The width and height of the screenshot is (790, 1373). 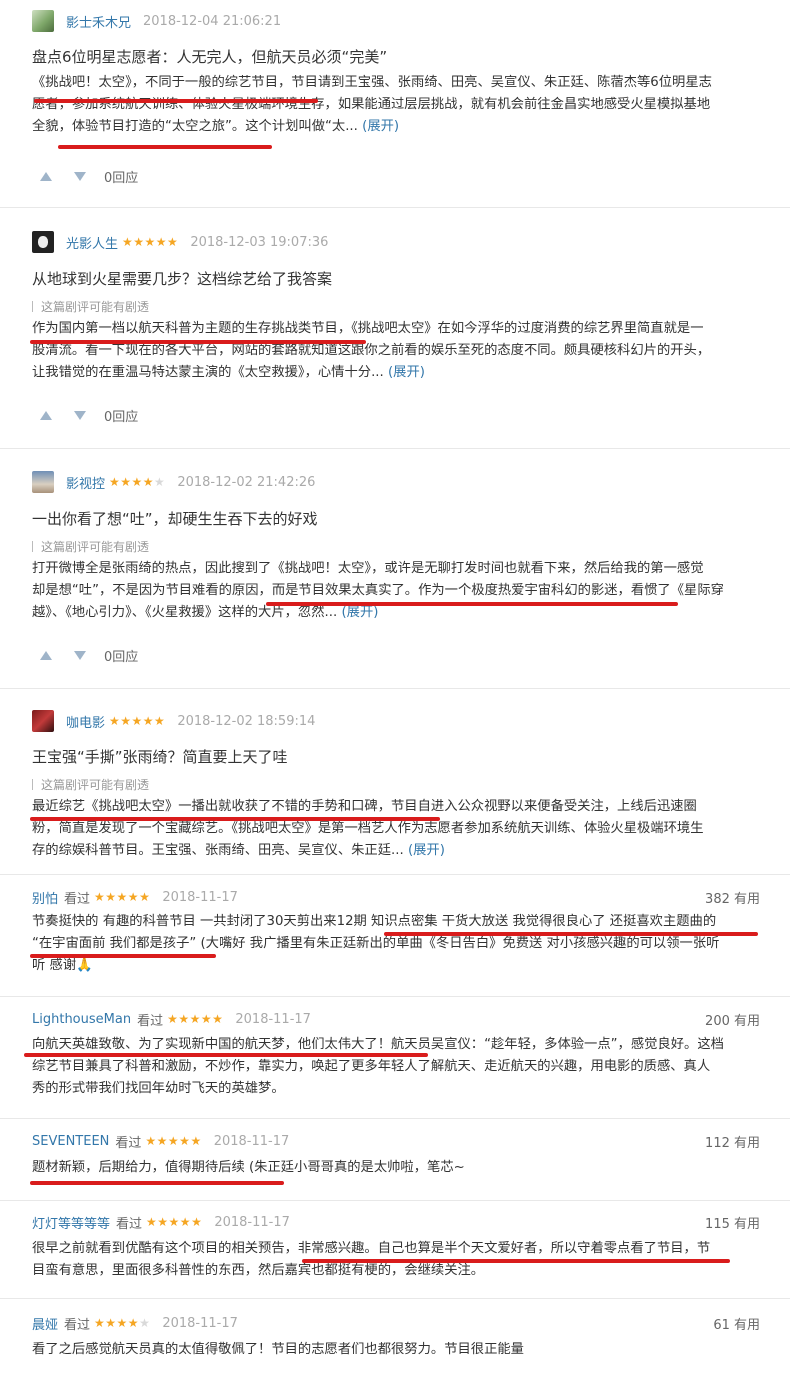 What do you see at coordinates (732, 1141) in the screenshot?
I see `useful-vote-button: 112 有用` at bounding box center [732, 1141].